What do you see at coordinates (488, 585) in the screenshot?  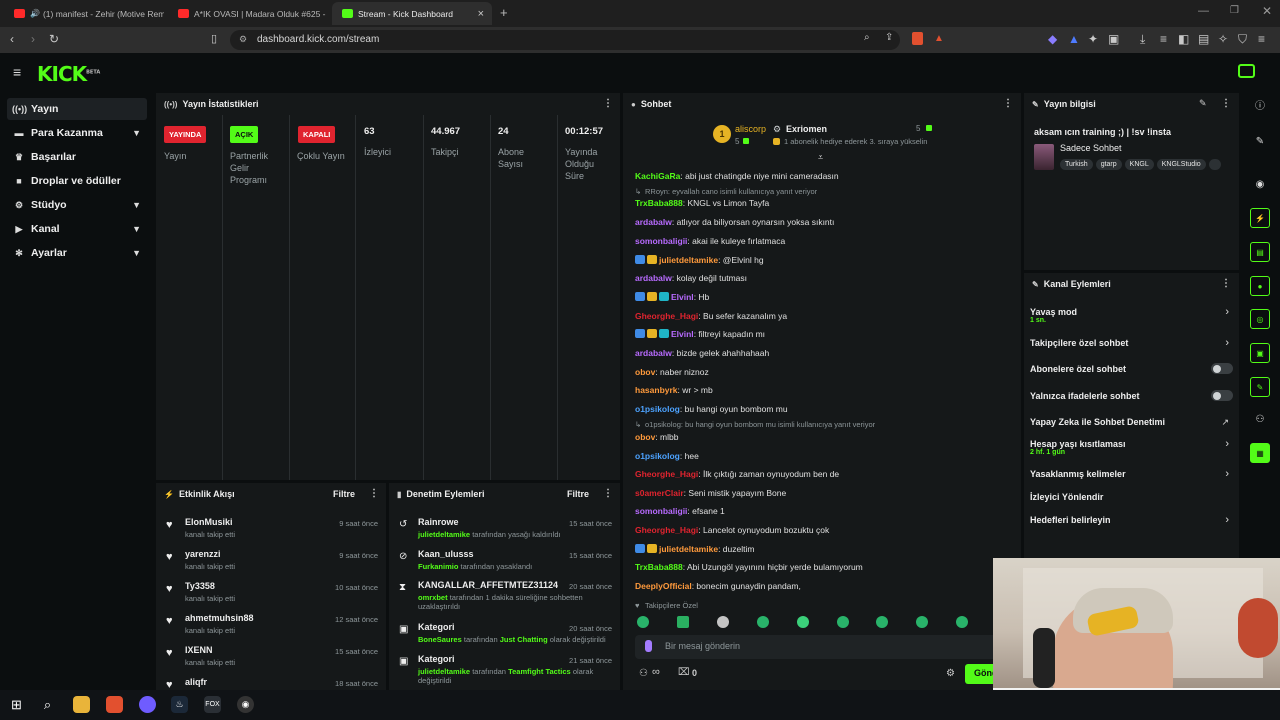 I see `moderation-target: KANGALLAR_AFFETMTEZ31124` at bounding box center [488, 585].